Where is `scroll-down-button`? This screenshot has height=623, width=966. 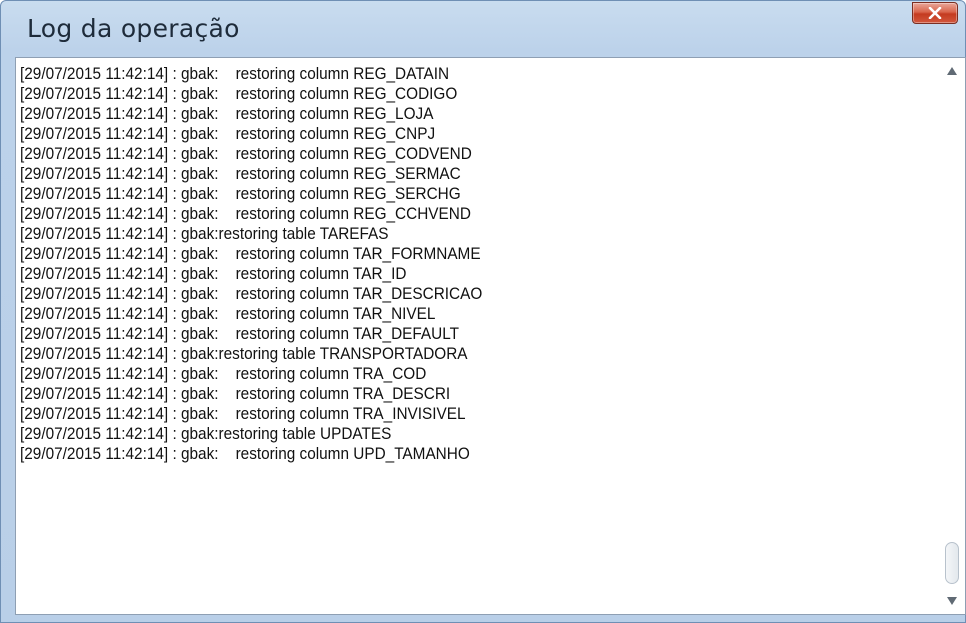
scroll-down-button is located at coordinates (952, 601).